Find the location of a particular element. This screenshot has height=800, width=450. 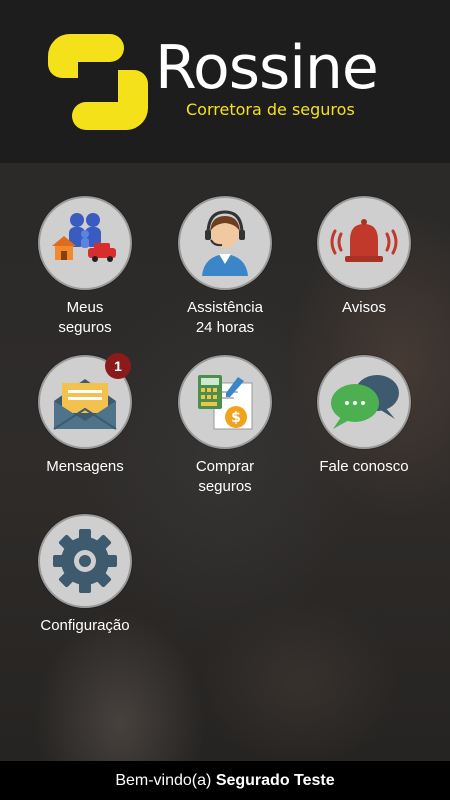

chat-bubbles-icon is located at coordinates (365, 402).